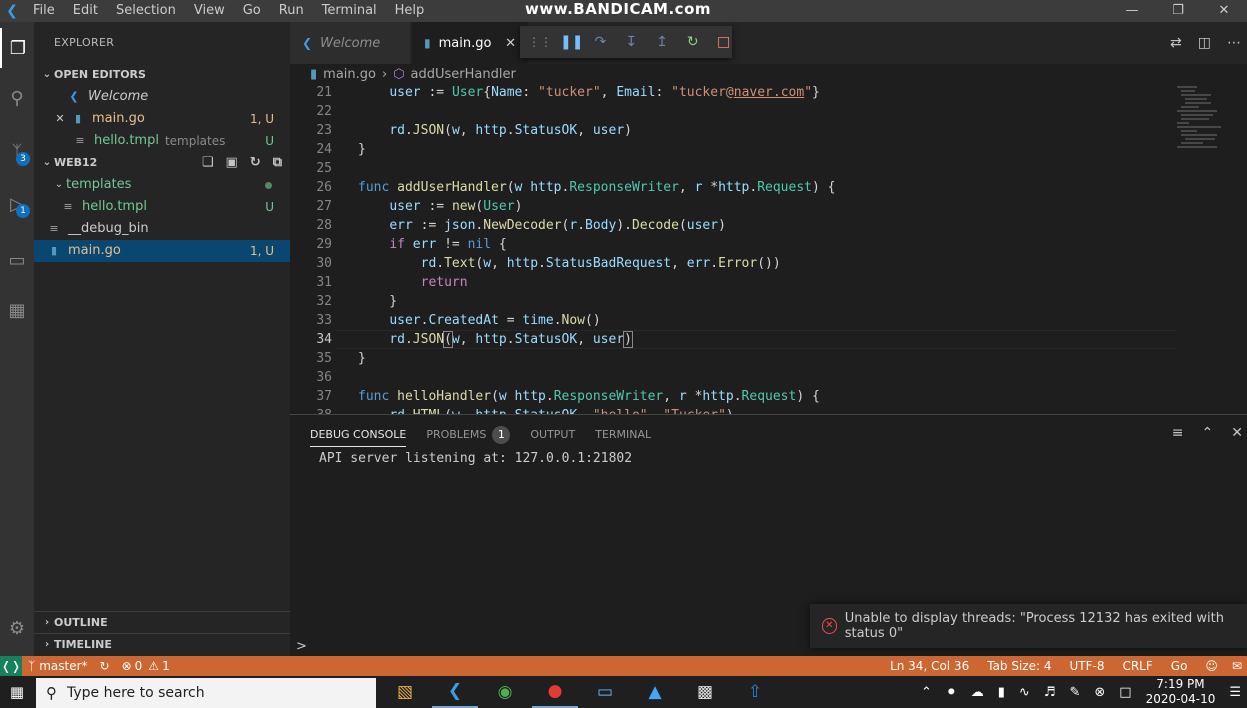 This screenshot has width=1247, height=708. Describe the element at coordinates (1024, 692) in the screenshot. I see `wifi-icon: ∿` at that location.